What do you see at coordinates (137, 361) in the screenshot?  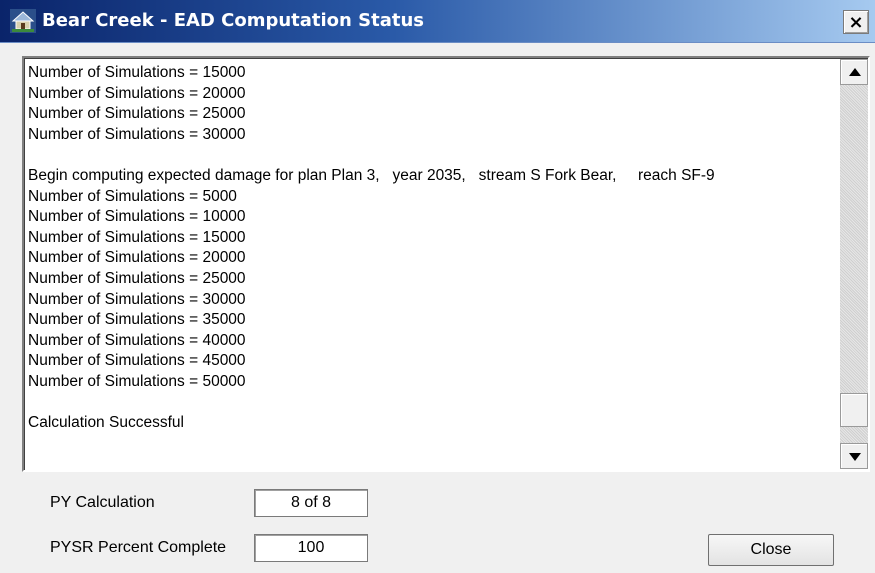 I see `log-line: Number of Simulations = 45000` at bounding box center [137, 361].